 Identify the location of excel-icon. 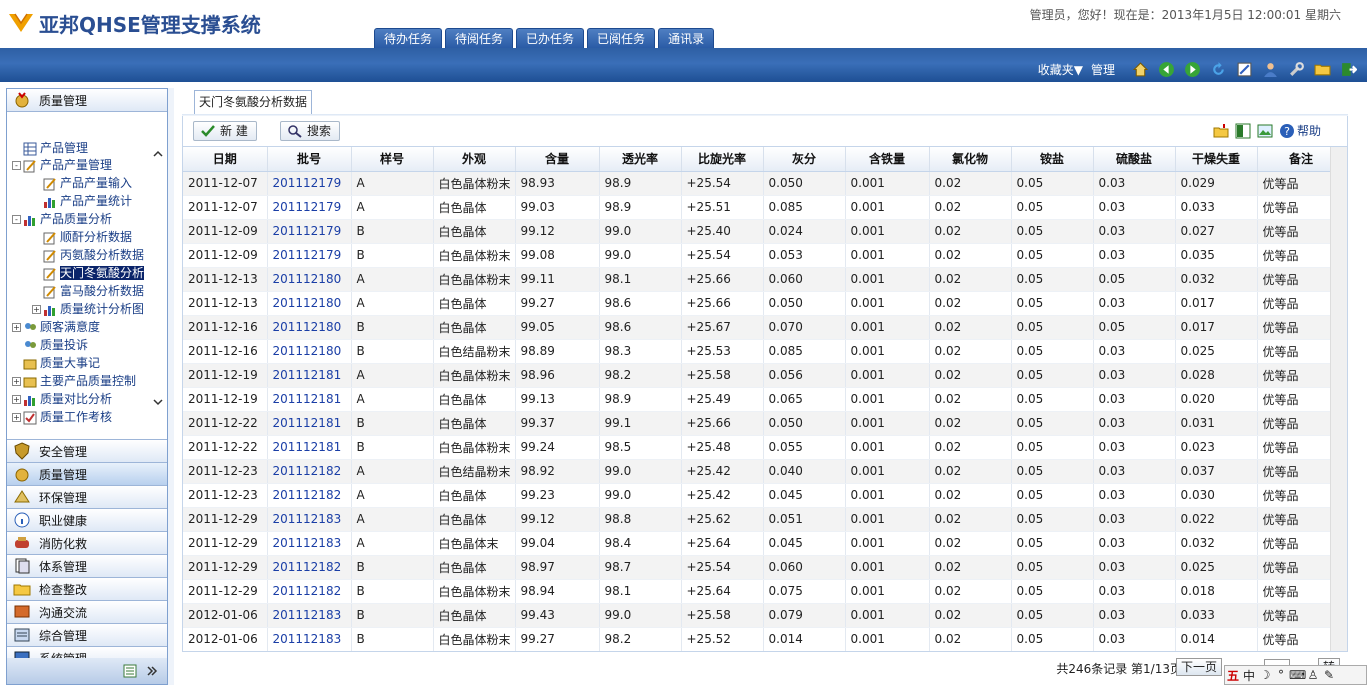
(1243, 131).